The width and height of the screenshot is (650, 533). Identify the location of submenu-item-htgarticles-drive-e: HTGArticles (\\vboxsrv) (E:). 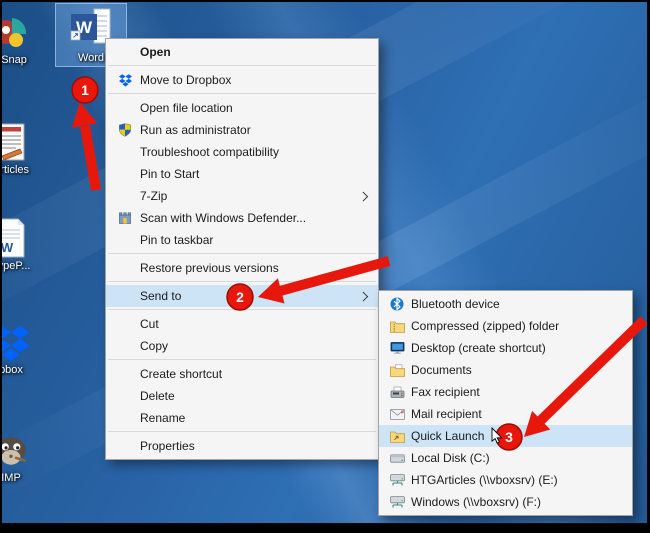
(505, 480).